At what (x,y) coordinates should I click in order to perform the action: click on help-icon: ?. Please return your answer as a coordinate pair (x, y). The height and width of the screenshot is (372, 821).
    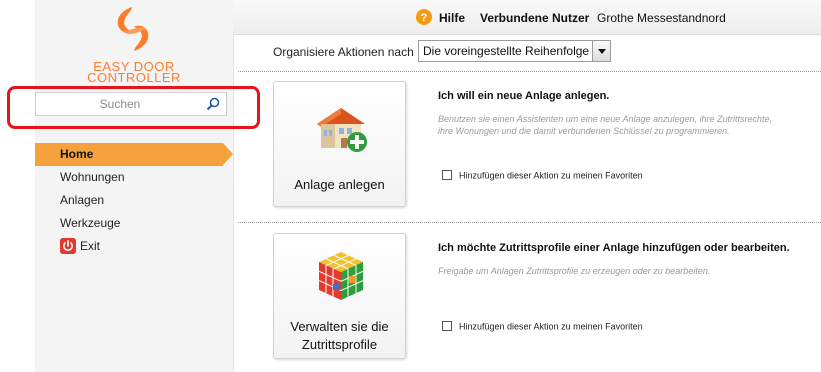
    Looking at the image, I should click on (424, 17).